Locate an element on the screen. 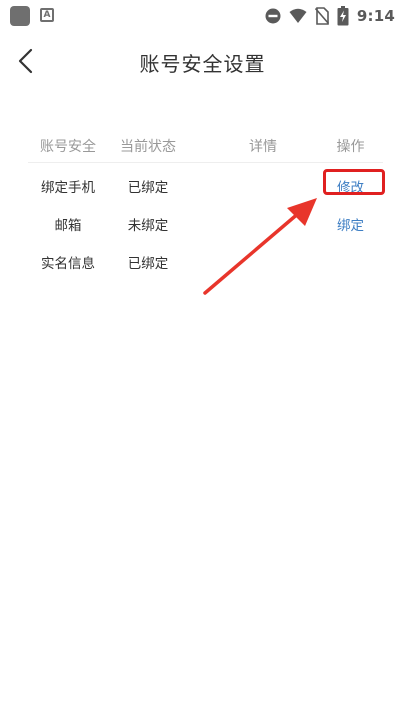 Image resolution: width=405 pixels, height=720 pixels. modify-phone-link: 修改 is located at coordinates (350, 186).